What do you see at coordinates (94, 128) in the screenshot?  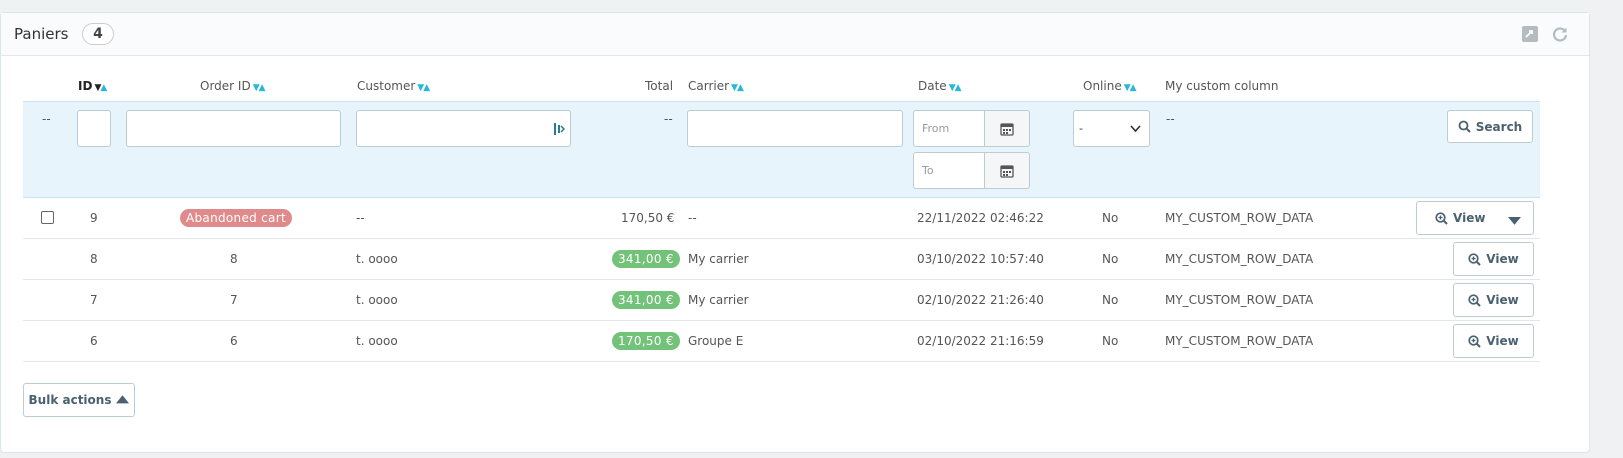 I see `filter-id-input` at bounding box center [94, 128].